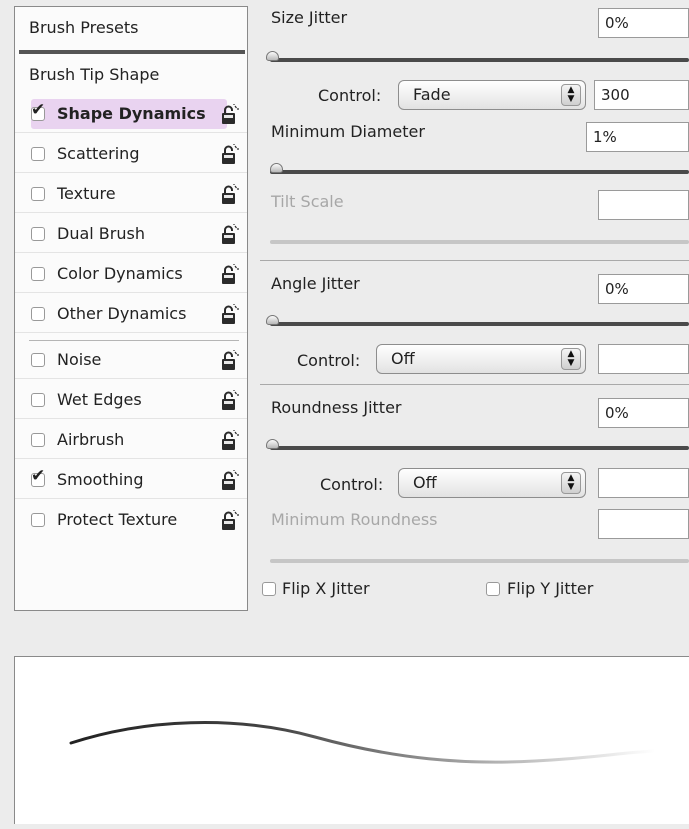  Describe the element at coordinates (479, 448) in the screenshot. I see `roundness-jitter-slider` at that location.